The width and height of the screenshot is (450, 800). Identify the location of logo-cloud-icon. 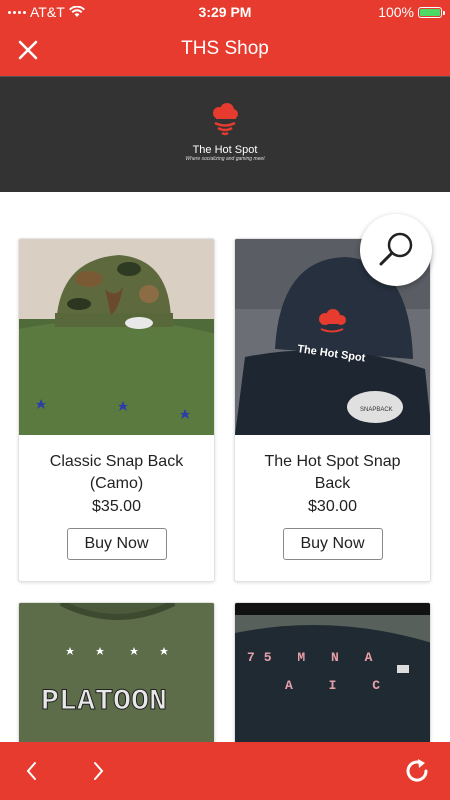
(225, 119).